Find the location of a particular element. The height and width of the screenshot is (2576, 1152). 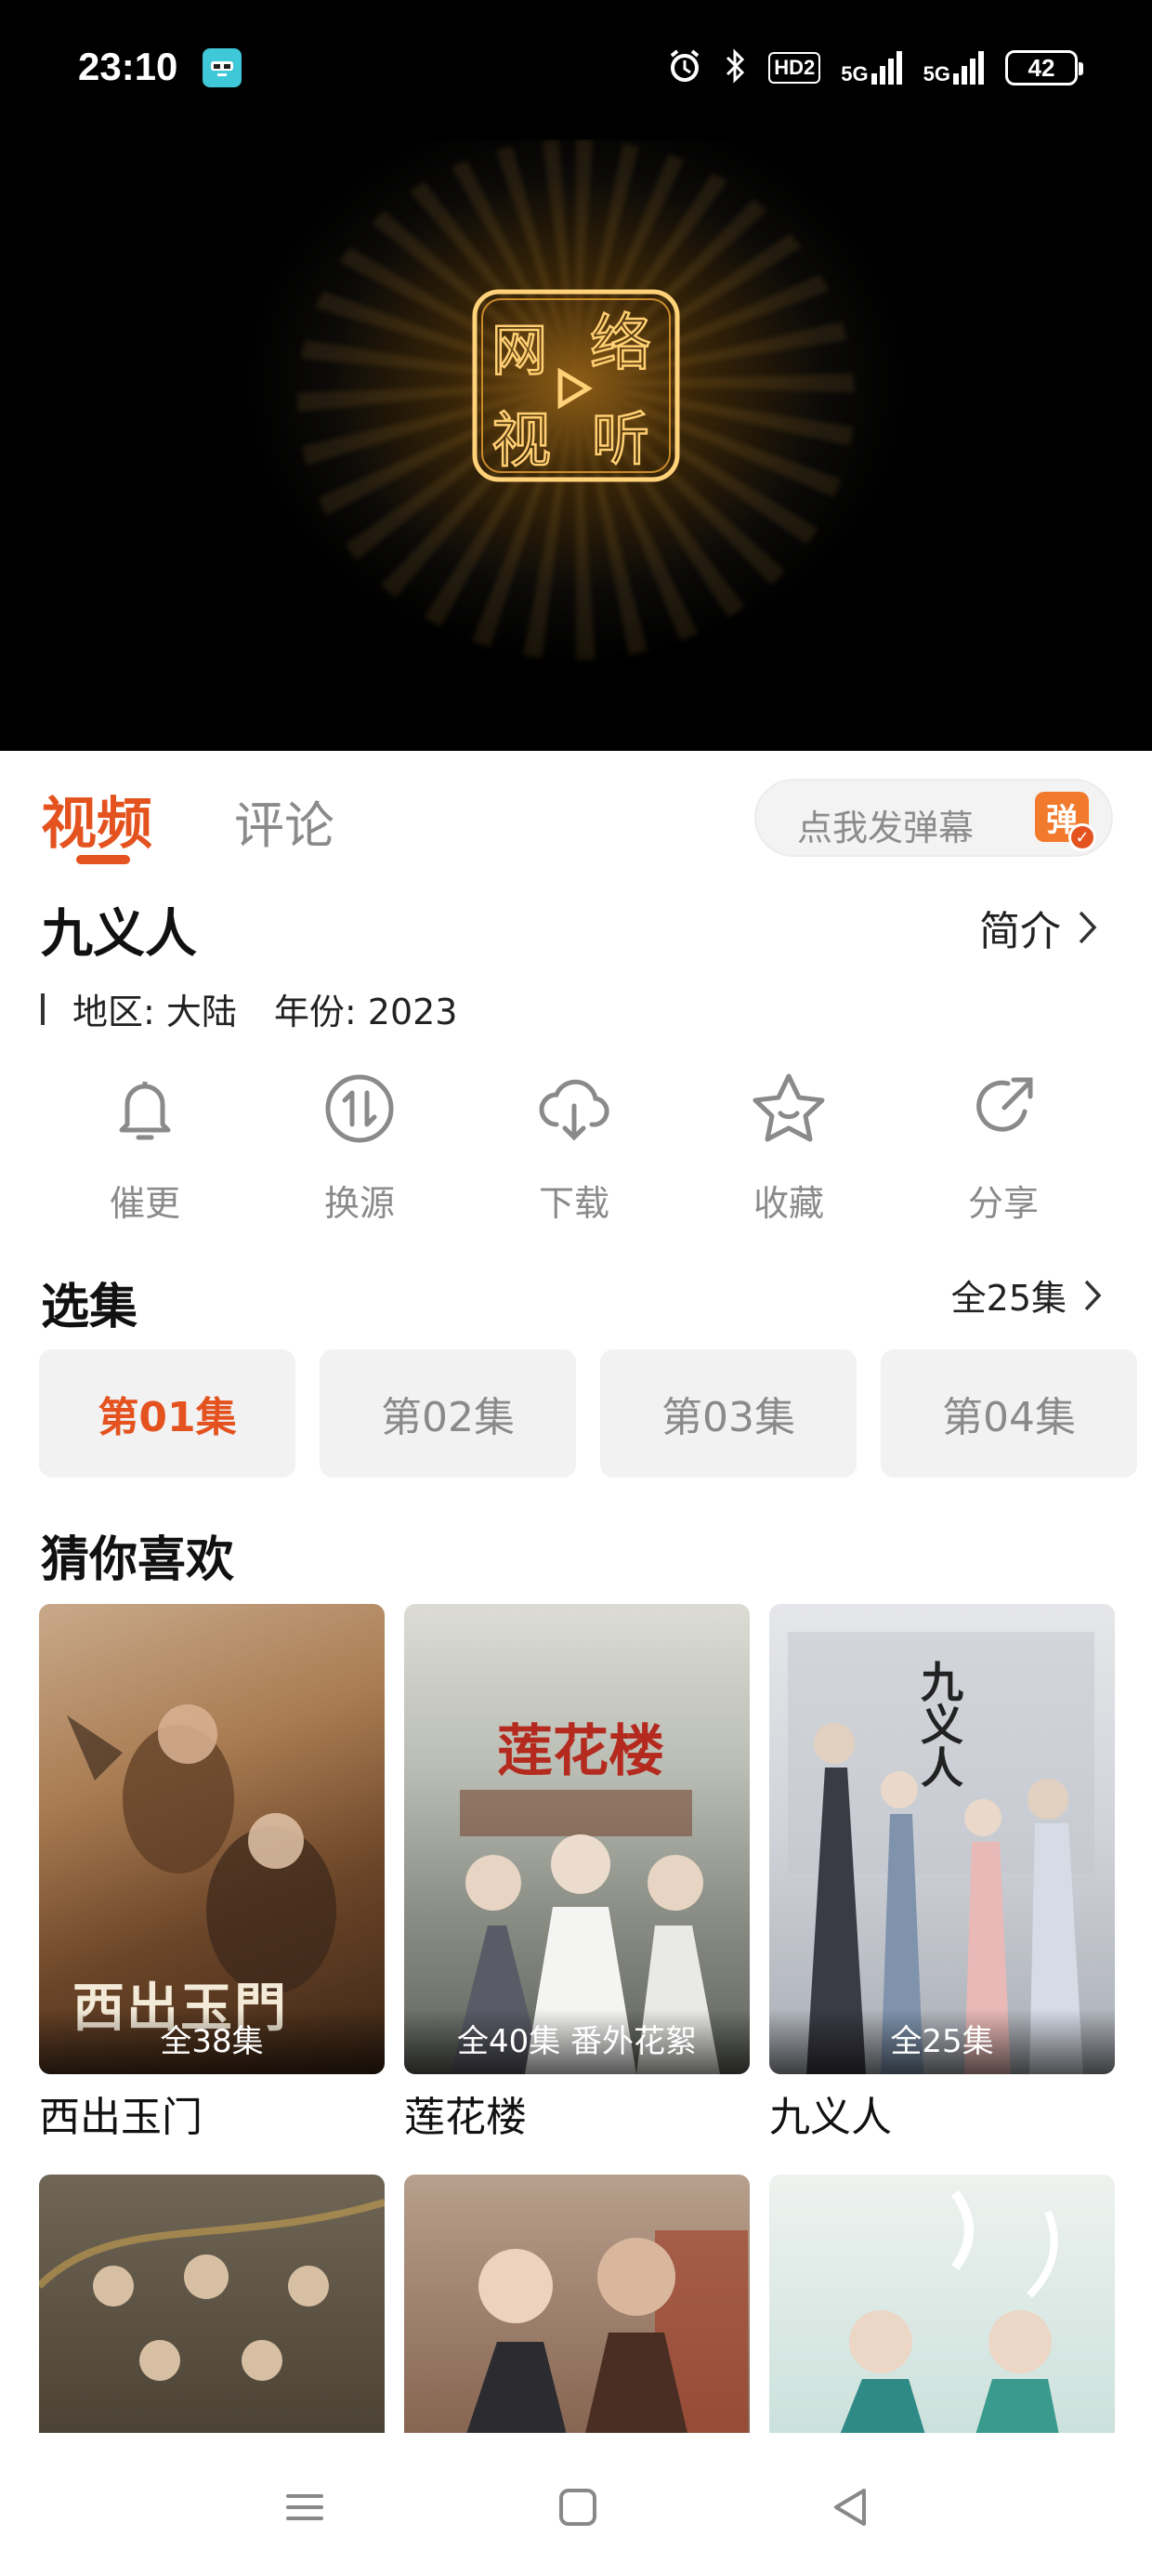

logo-char: 听 is located at coordinates (620, 439).